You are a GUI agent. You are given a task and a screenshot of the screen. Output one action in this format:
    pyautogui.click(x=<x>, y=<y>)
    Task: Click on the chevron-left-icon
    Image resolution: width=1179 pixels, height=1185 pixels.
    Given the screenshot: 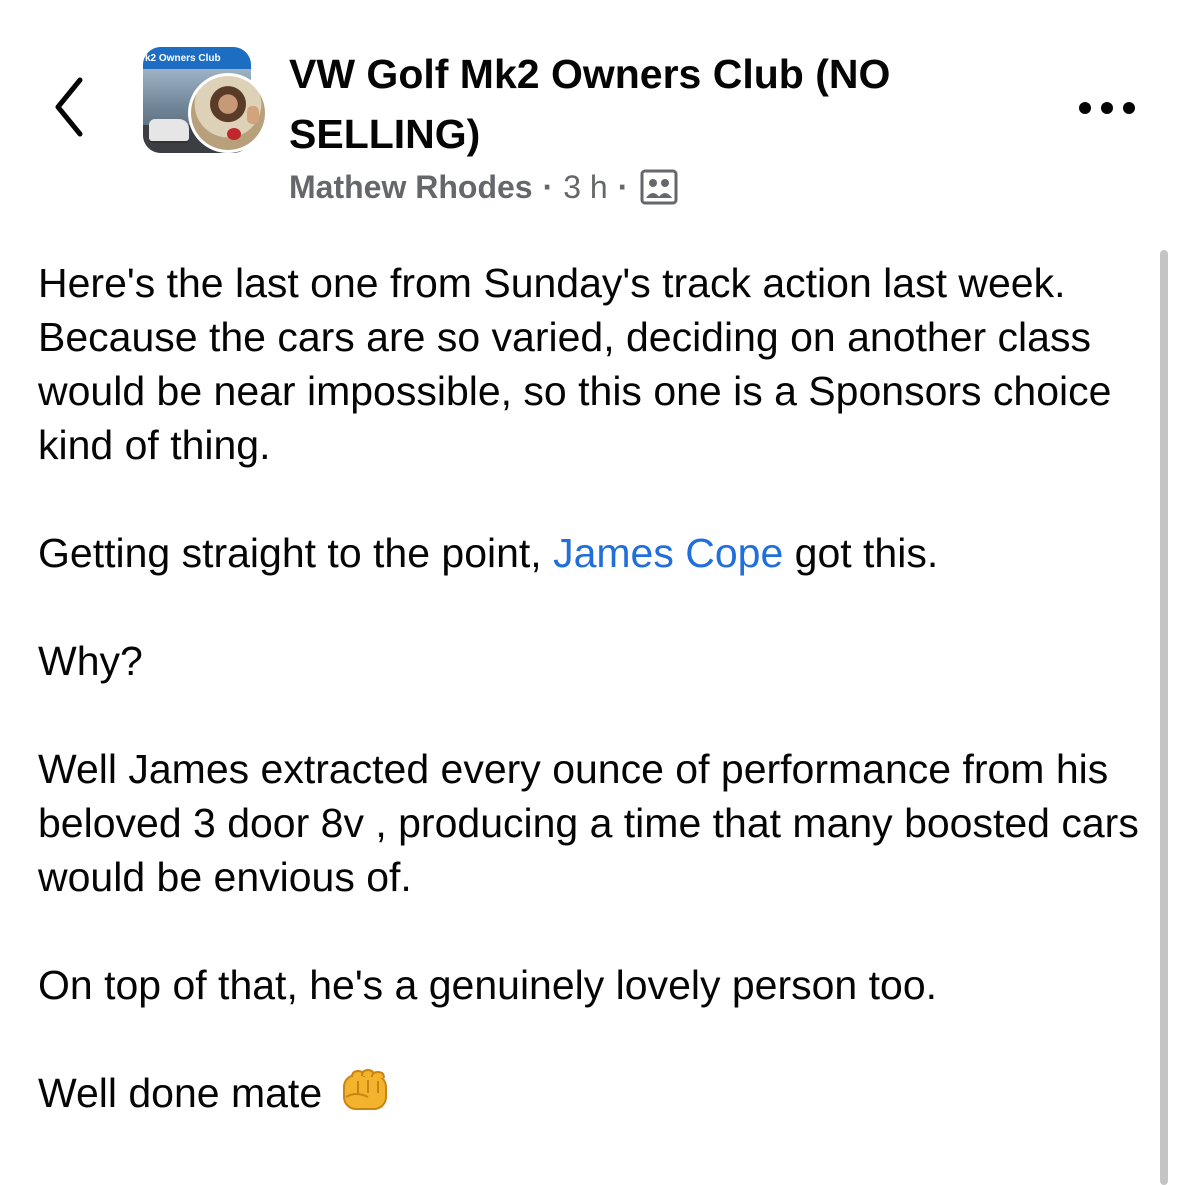 What is the action you would take?
    pyautogui.click(x=69, y=107)
    